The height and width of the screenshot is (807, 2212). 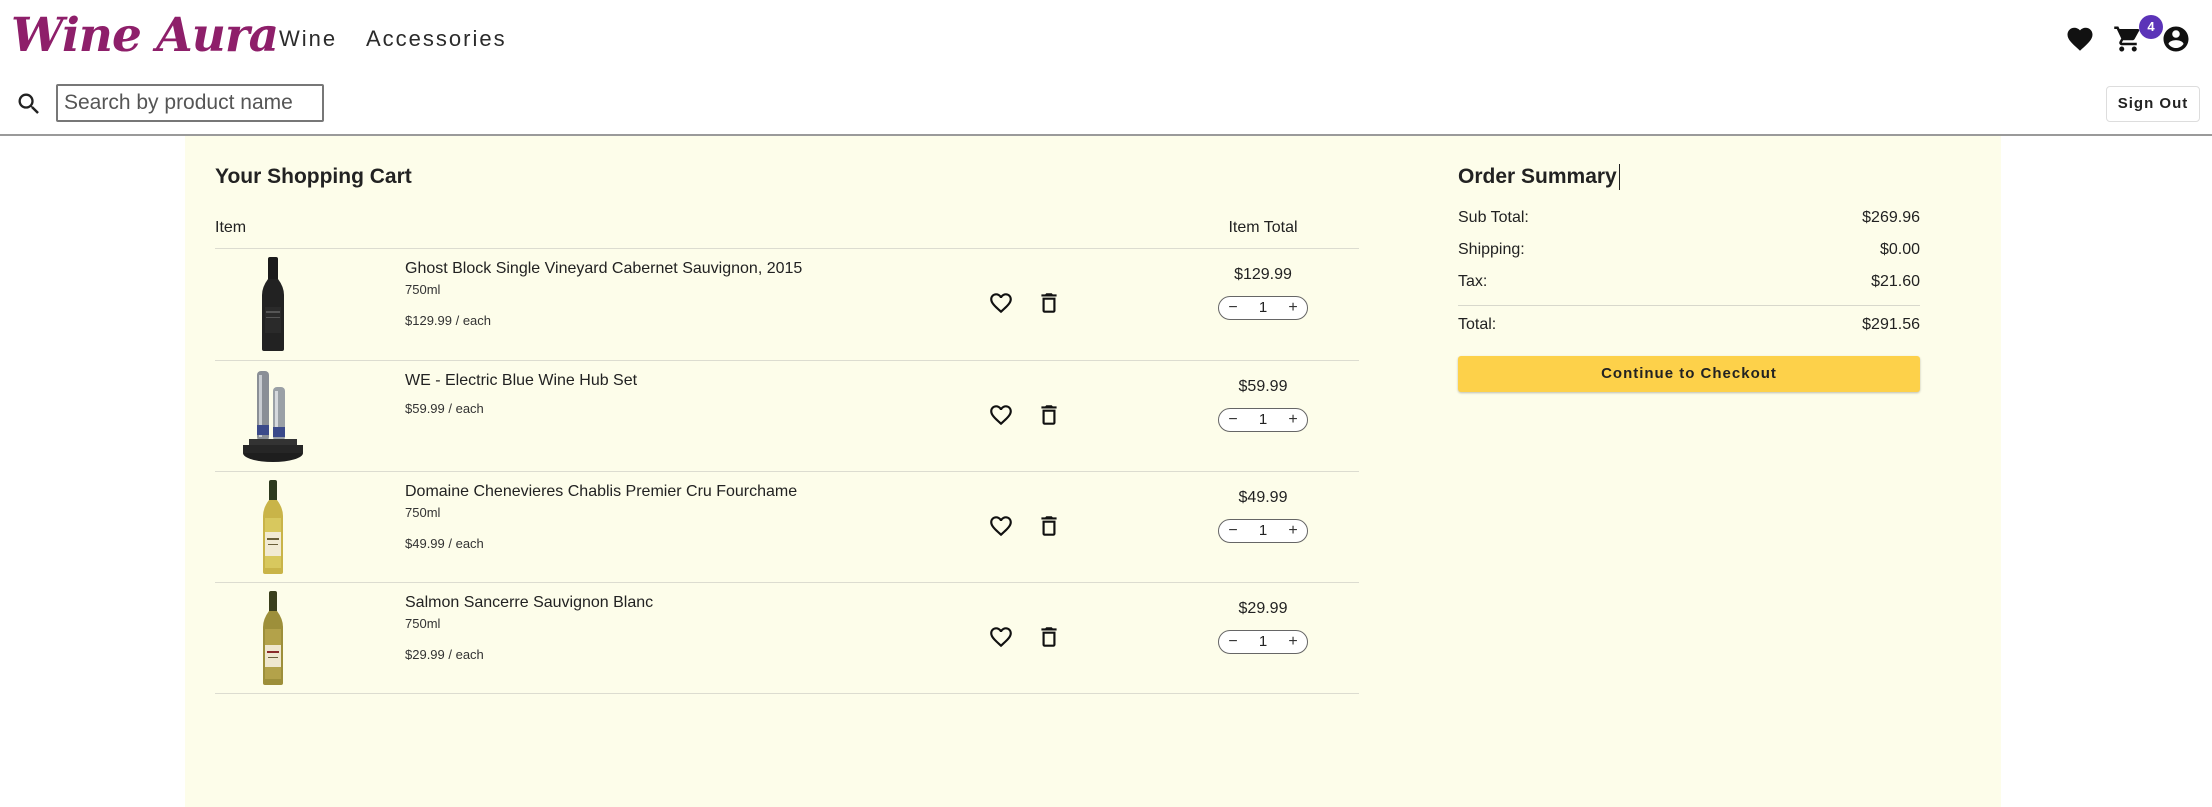 I want to click on item-total: $129.99, so click(x=1263, y=274).